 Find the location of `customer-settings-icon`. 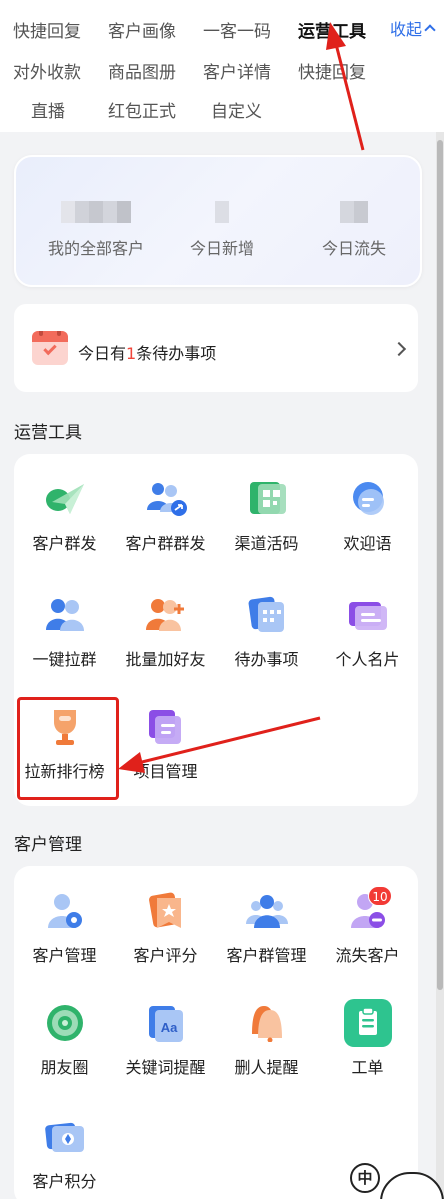

customer-settings-icon is located at coordinates (65, 911).